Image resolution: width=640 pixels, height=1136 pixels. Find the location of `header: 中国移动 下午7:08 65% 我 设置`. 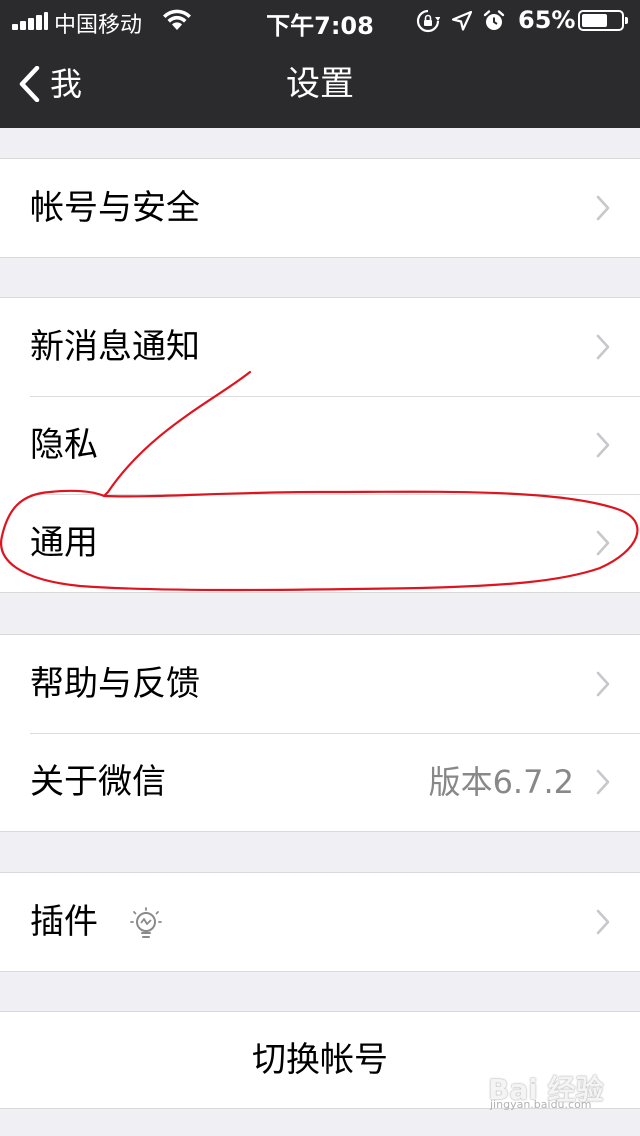

header: 中国移动 下午7:08 65% 我 设置 is located at coordinates (320, 64).